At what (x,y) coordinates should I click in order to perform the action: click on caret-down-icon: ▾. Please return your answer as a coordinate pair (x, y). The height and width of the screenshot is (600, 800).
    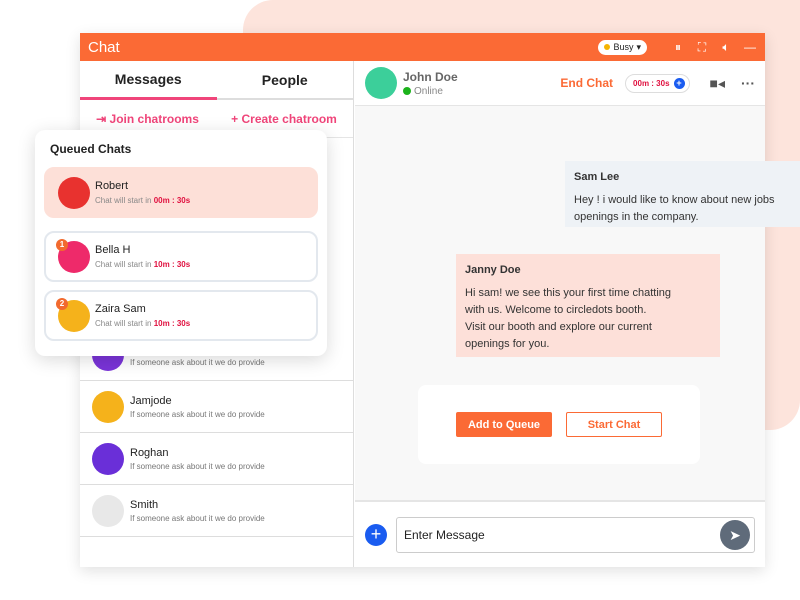
    Looking at the image, I should click on (638, 46).